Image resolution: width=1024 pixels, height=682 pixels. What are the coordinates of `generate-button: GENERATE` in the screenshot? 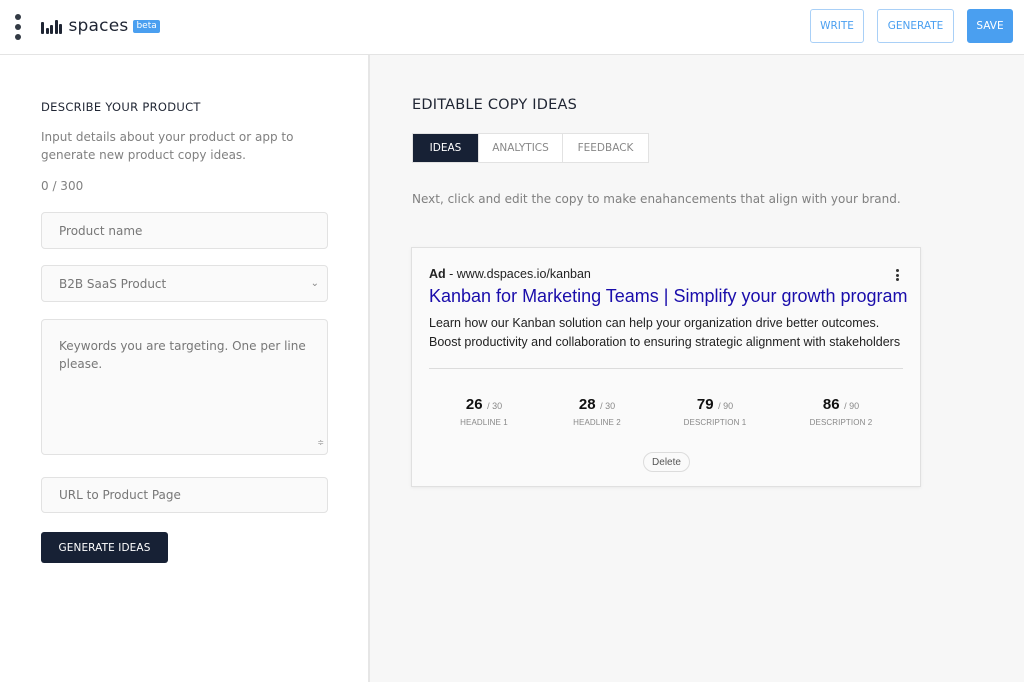 It's located at (915, 26).